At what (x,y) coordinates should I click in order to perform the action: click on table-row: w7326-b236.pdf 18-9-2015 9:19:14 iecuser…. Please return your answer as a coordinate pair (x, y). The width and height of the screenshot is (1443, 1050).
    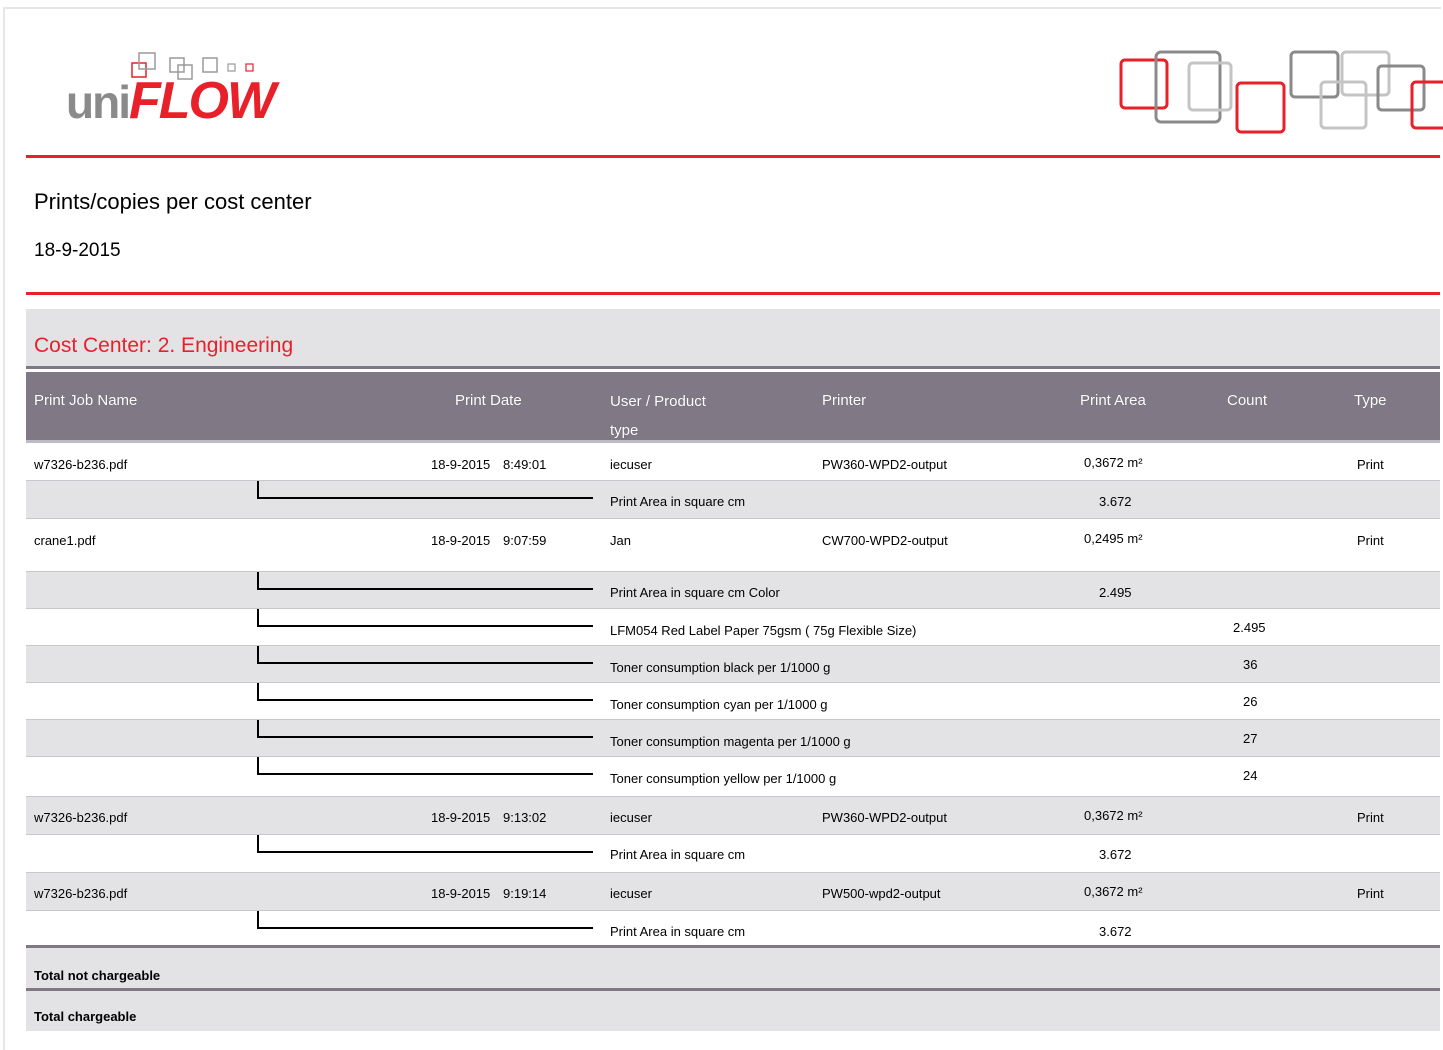
    Looking at the image, I should click on (733, 892).